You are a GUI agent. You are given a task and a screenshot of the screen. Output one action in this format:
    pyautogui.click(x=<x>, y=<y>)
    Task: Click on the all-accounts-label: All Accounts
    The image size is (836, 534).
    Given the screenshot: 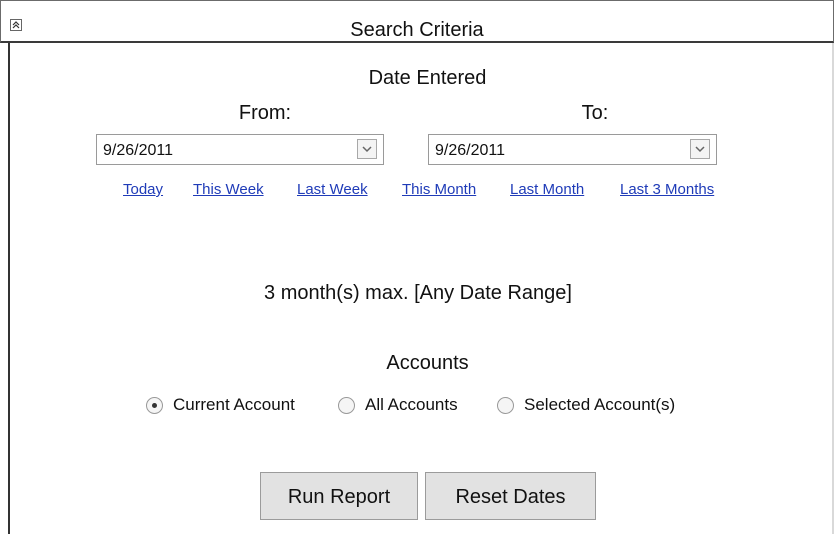 What is the action you would take?
    pyautogui.click(x=411, y=404)
    